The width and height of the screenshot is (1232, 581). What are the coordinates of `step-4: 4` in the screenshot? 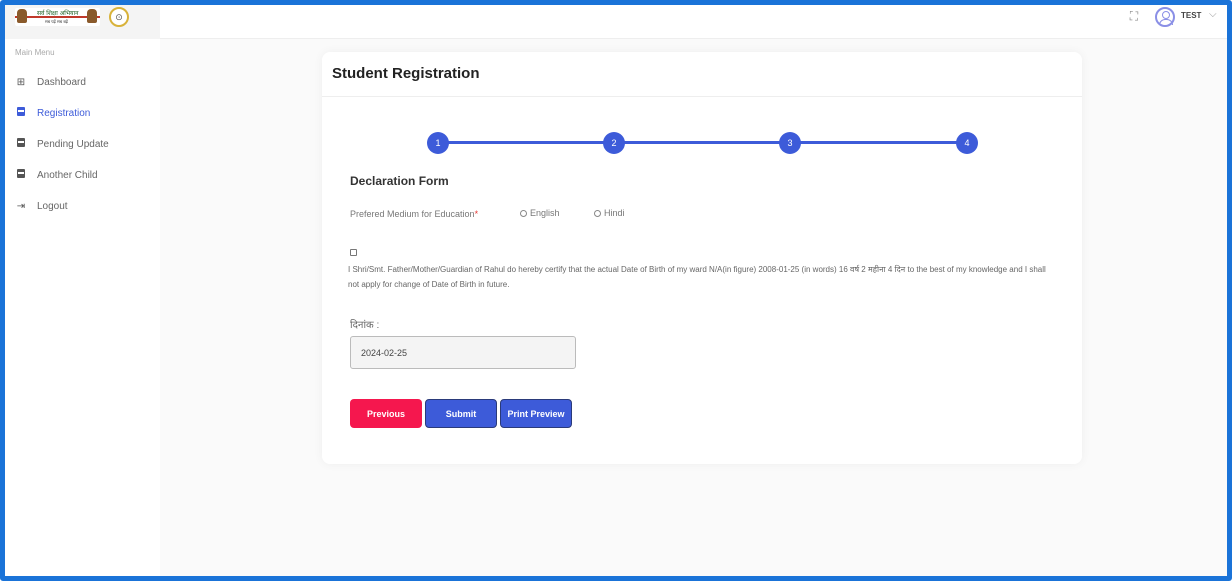 It's located at (967, 143).